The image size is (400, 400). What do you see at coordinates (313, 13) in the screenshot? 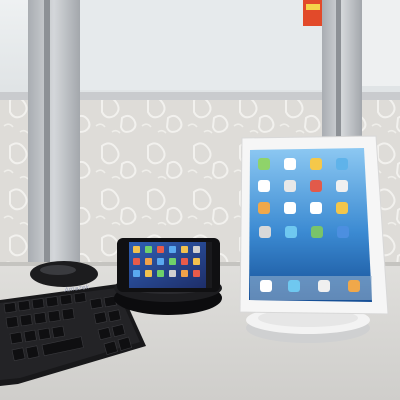
I see `sticky-note` at bounding box center [313, 13].